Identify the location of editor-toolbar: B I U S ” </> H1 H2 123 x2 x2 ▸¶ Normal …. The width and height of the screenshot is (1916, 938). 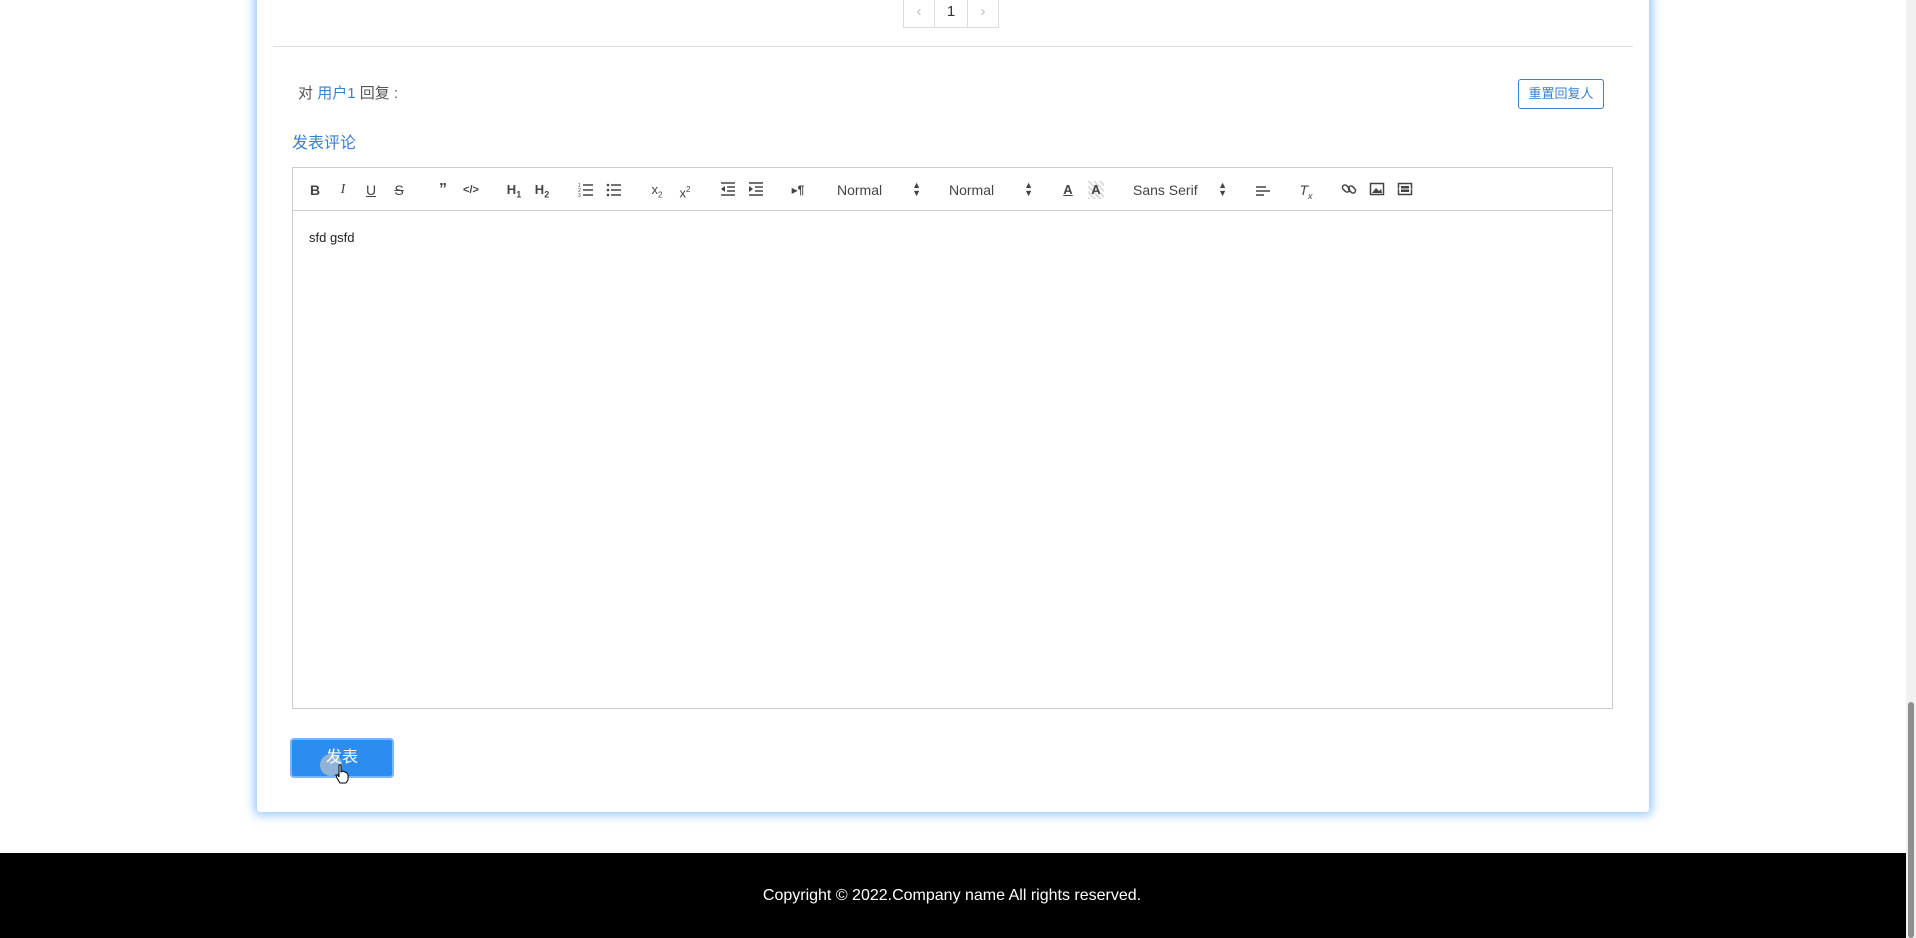
(952, 189).